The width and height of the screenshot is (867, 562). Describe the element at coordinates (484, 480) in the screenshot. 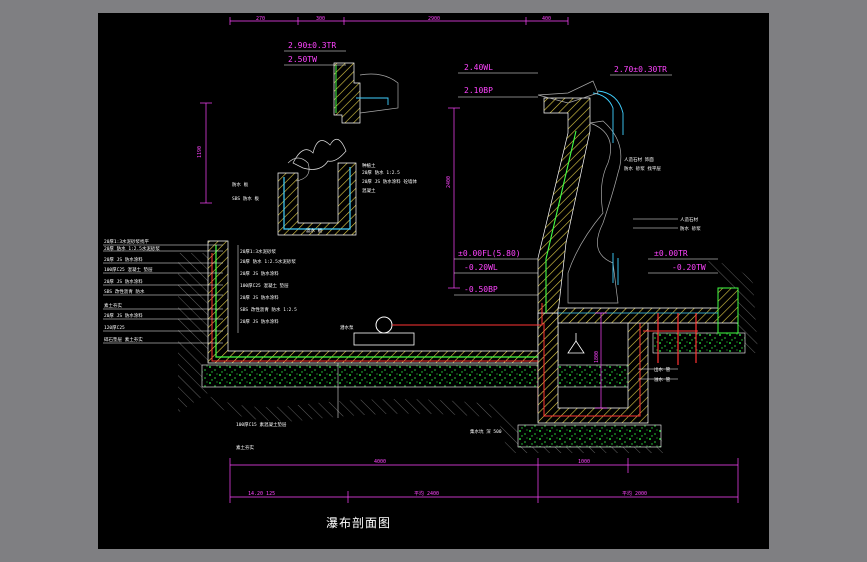

I see `bottom-dimension-lines` at that location.